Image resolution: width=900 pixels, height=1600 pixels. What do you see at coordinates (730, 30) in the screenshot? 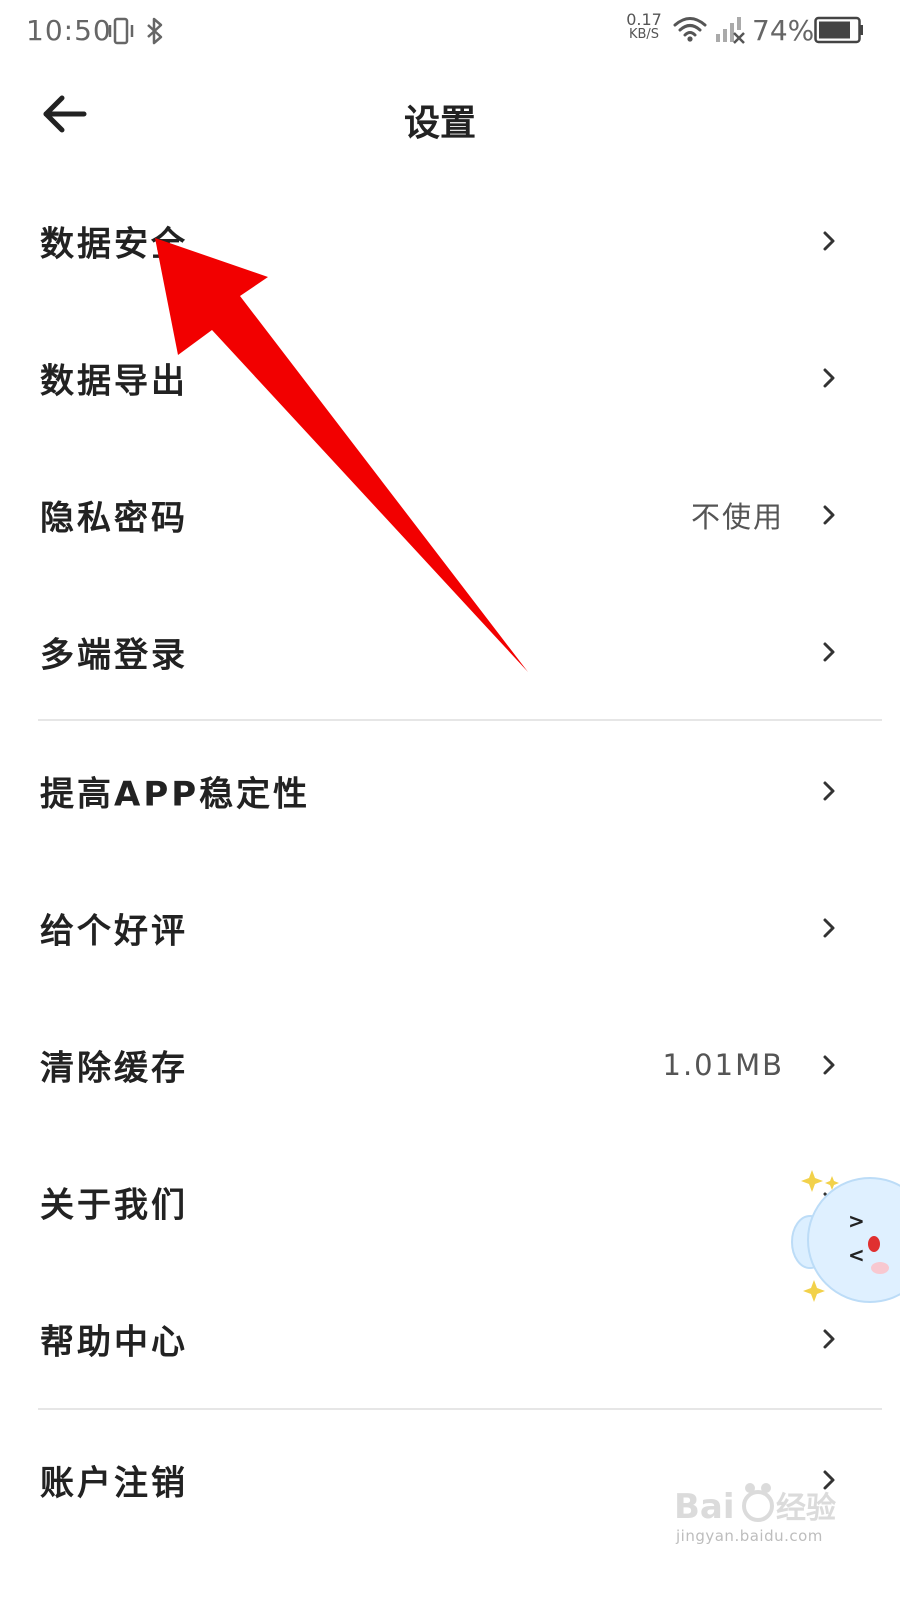
I see `signal-no-service-icon` at bounding box center [730, 30].